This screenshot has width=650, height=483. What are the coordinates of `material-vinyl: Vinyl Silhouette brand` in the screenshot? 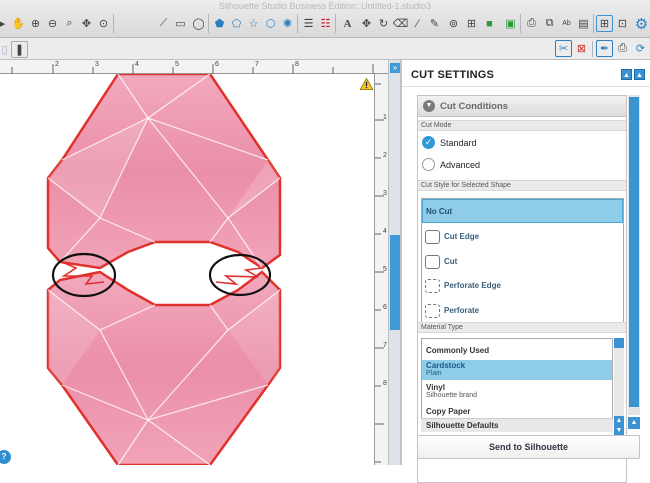 It's located at (517, 392).